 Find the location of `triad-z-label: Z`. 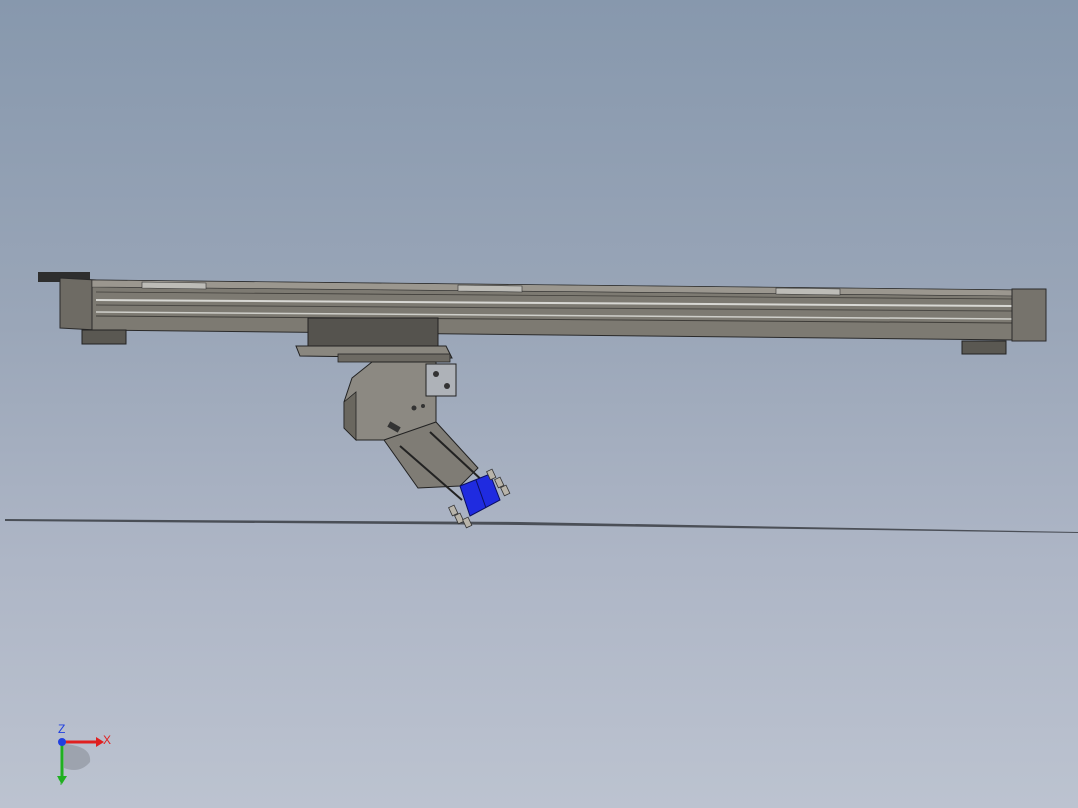

triad-z-label: Z is located at coordinates (62, 729).